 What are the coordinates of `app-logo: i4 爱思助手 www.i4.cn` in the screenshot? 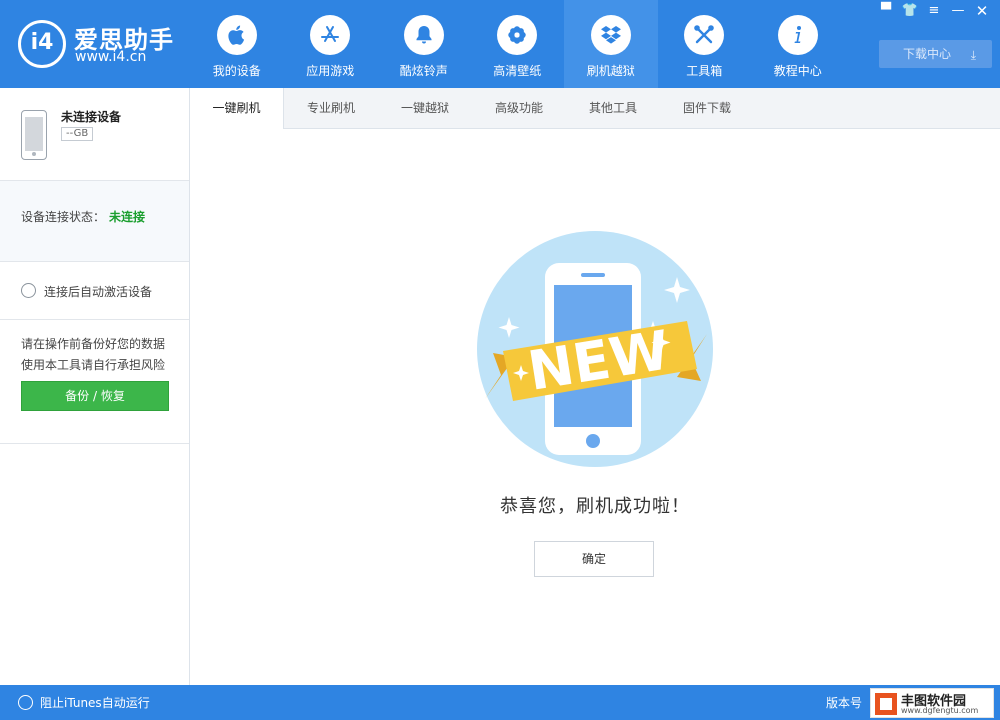 It's located at (105, 44).